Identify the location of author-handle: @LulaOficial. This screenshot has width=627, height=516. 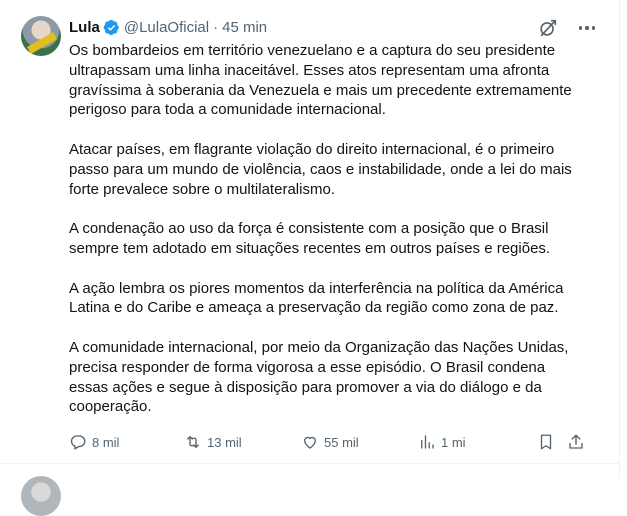
(166, 27).